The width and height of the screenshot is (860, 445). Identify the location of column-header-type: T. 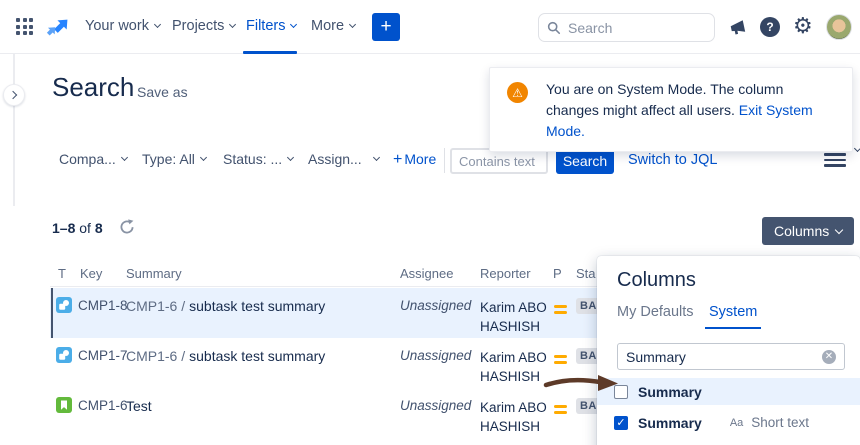
(62, 273).